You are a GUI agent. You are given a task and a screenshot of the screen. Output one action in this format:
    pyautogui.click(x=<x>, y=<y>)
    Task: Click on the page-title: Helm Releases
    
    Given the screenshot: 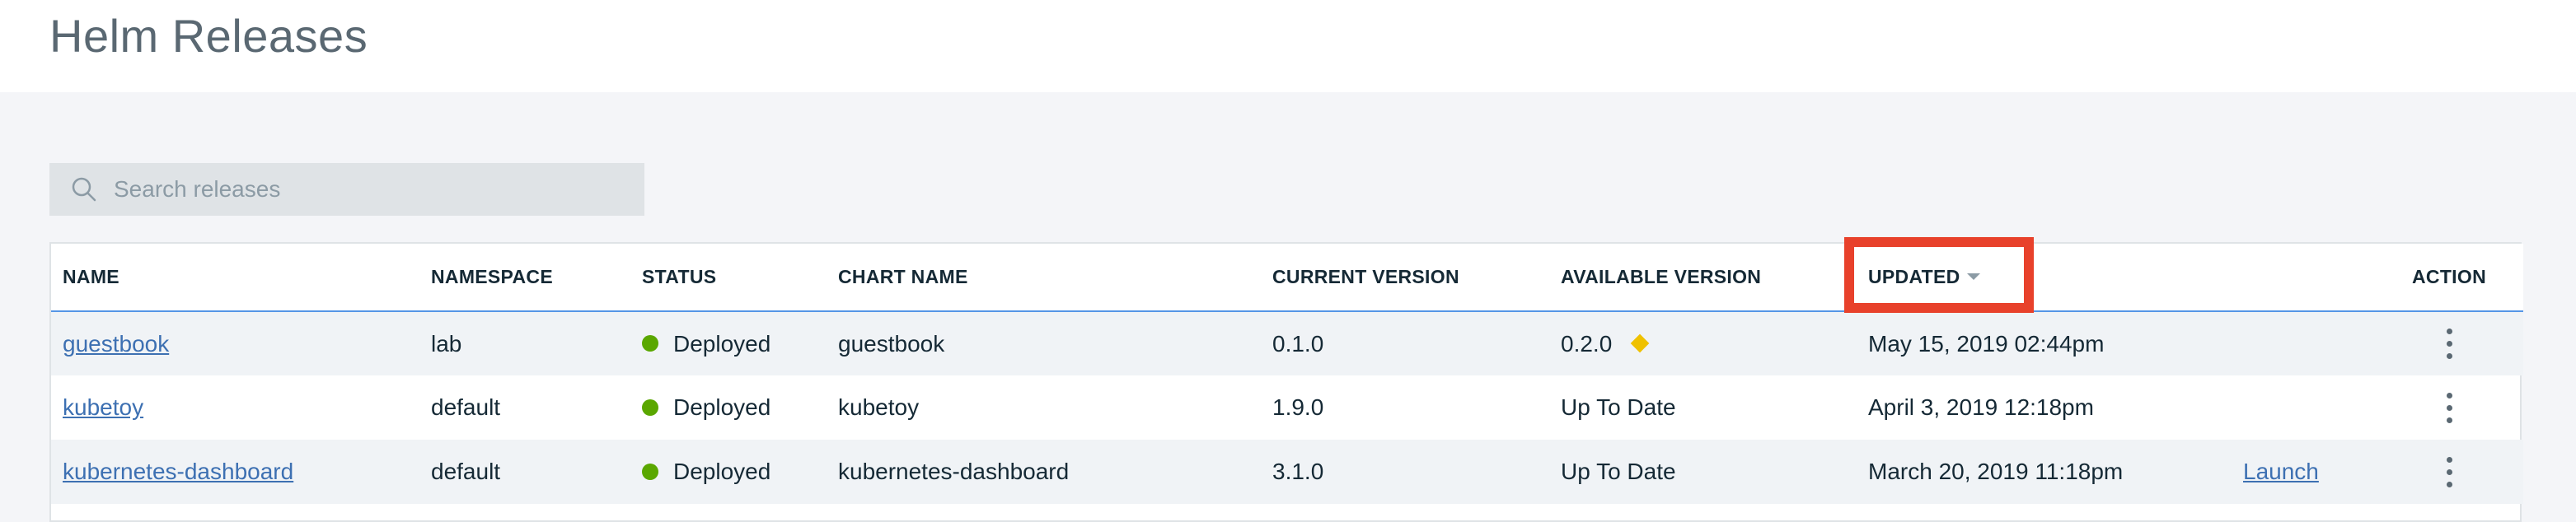 What is the action you would take?
    pyautogui.click(x=208, y=36)
    